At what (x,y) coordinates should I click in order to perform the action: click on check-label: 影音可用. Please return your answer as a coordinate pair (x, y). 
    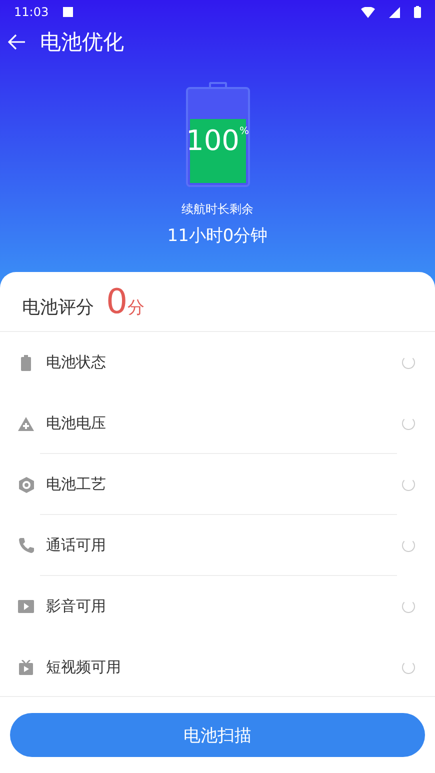
    Looking at the image, I should click on (76, 606).